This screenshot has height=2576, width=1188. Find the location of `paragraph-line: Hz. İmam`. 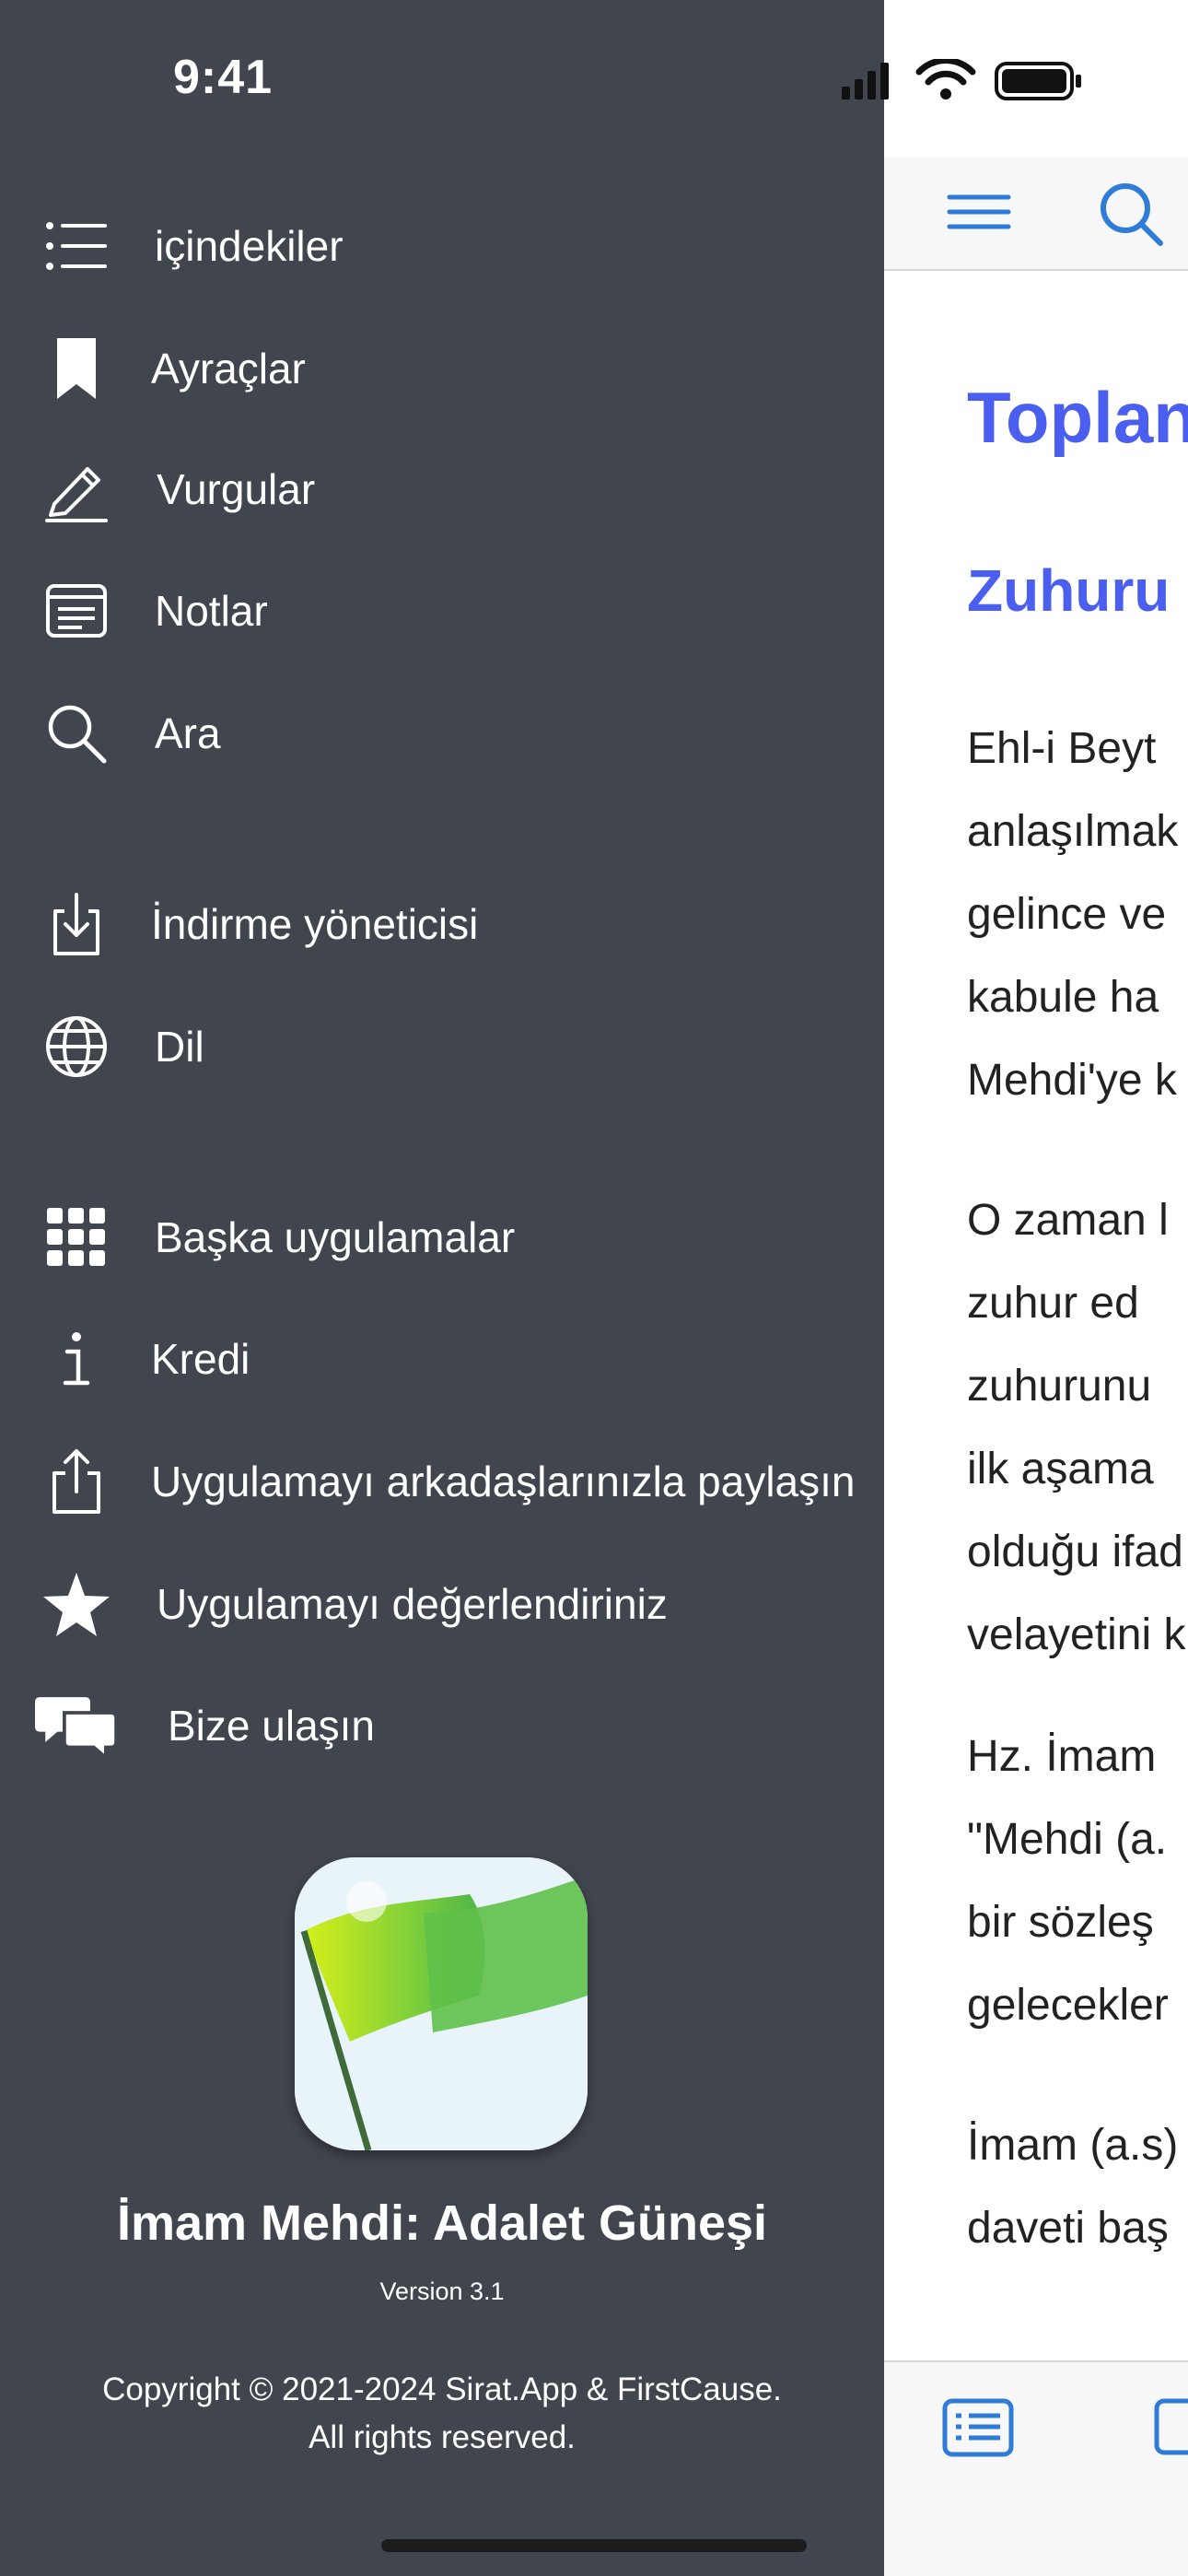

paragraph-line: Hz. İmam is located at coordinates (1062, 1756).